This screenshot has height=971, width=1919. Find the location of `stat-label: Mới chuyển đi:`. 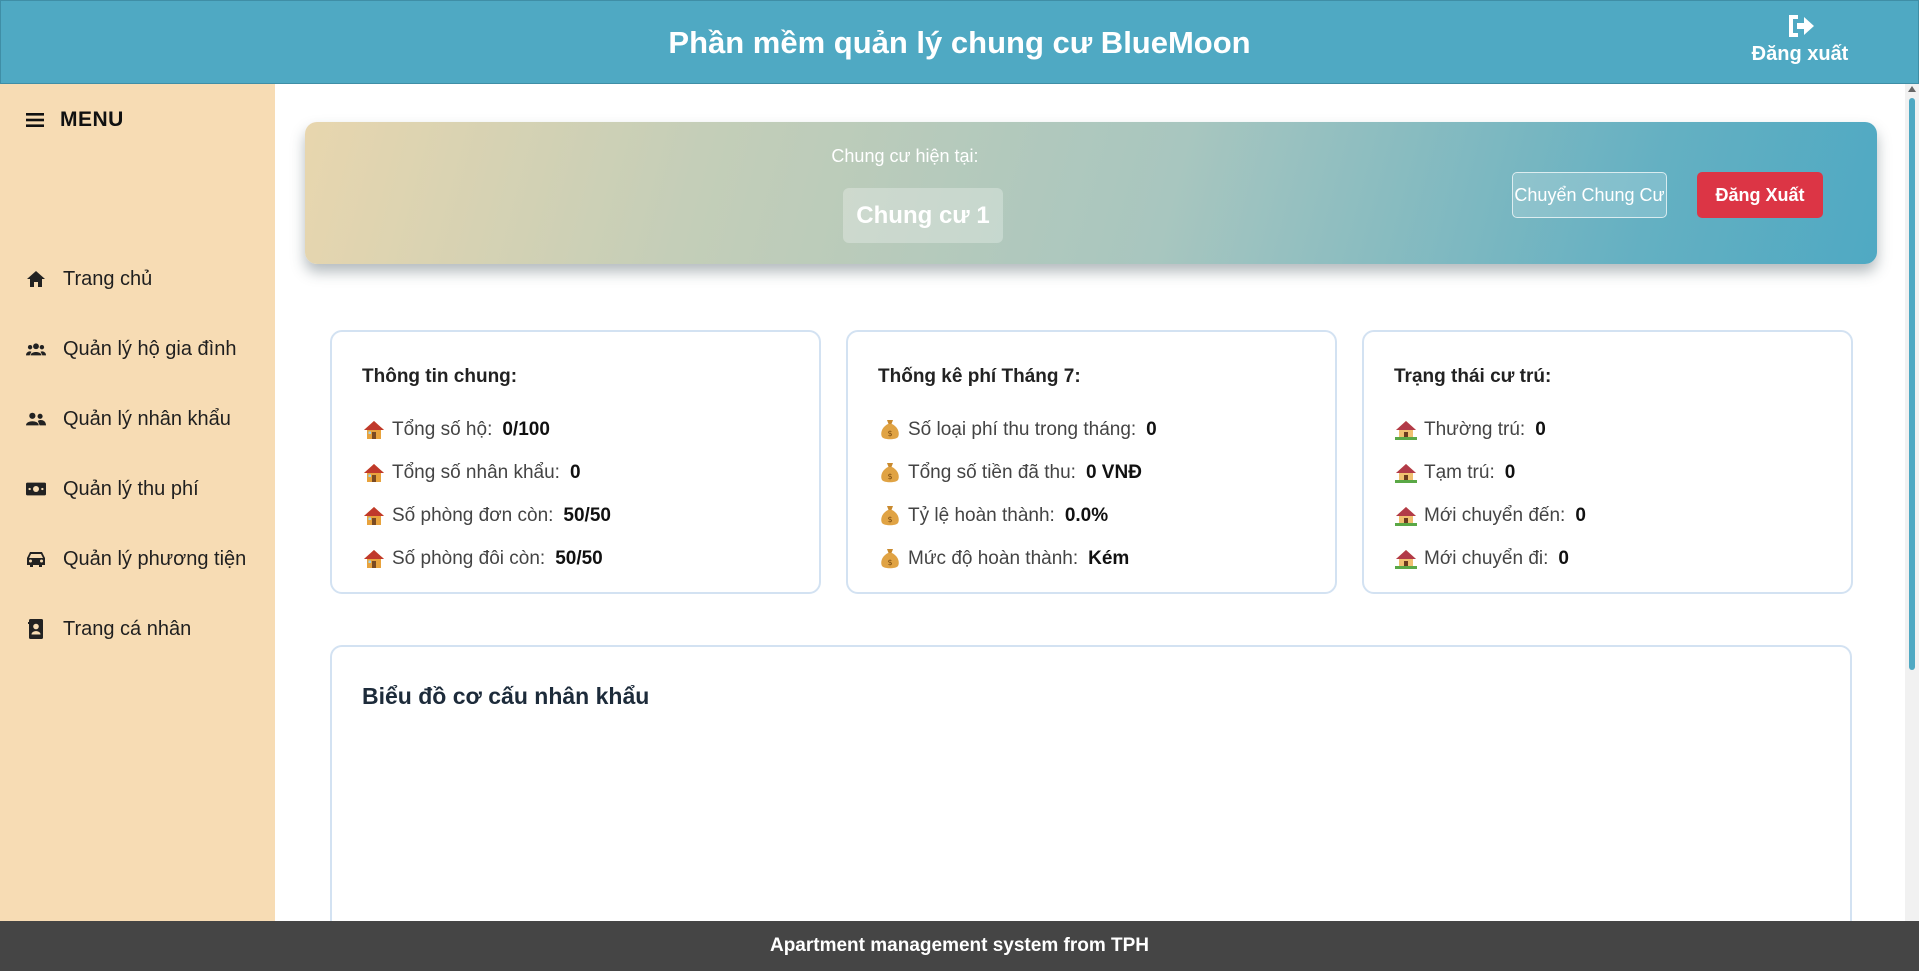

stat-label: Mới chuyển đi: is located at coordinates (1486, 558).